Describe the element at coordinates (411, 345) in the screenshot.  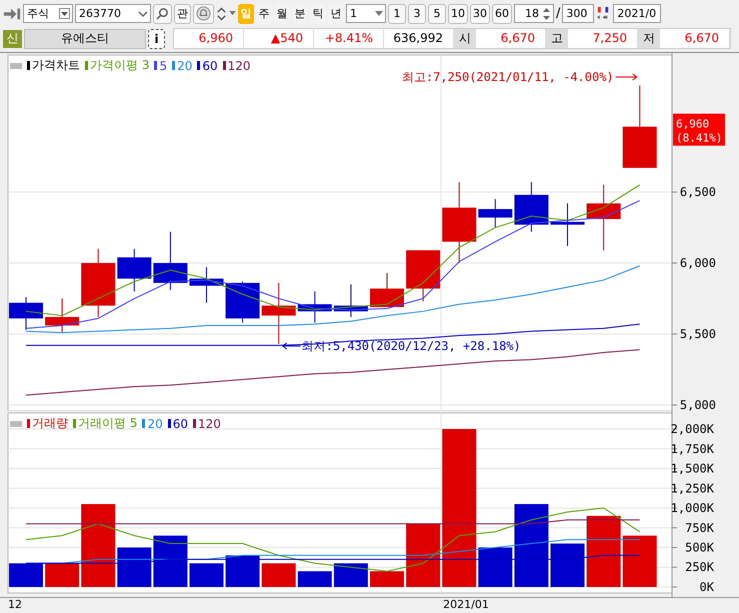
I see `low-annotation: 최저:5,430(2020/12/23, +28.18%)` at that location.